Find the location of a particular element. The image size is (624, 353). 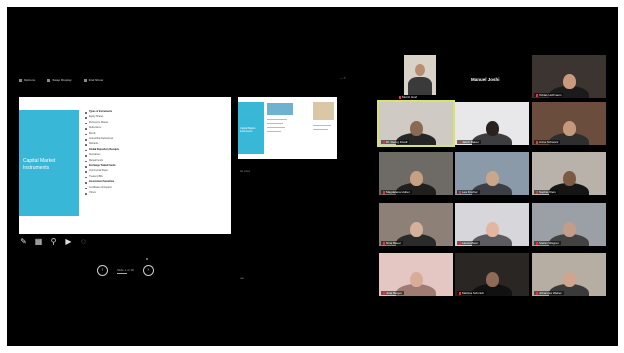

slide-counter: Slide 1 of 18 is located at coordinates (125, 271).